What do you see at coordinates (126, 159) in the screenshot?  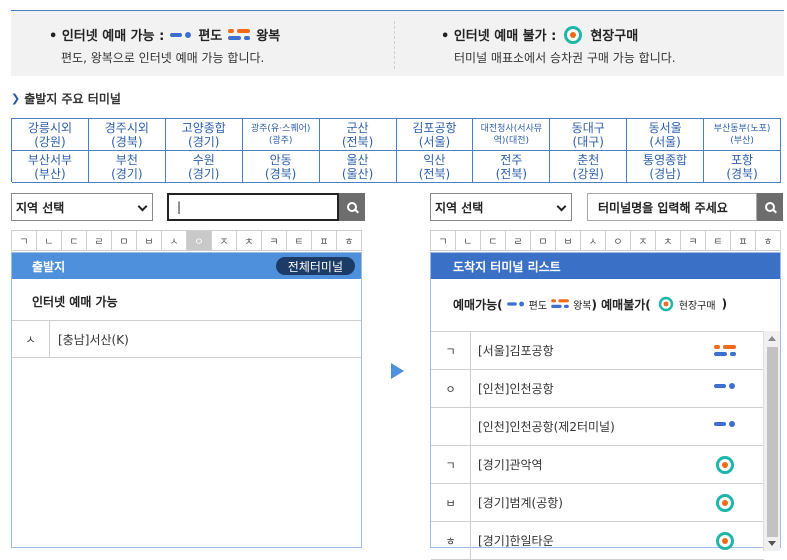 I see `terminal-link-name: 부천` at bounding box center [126, 159].